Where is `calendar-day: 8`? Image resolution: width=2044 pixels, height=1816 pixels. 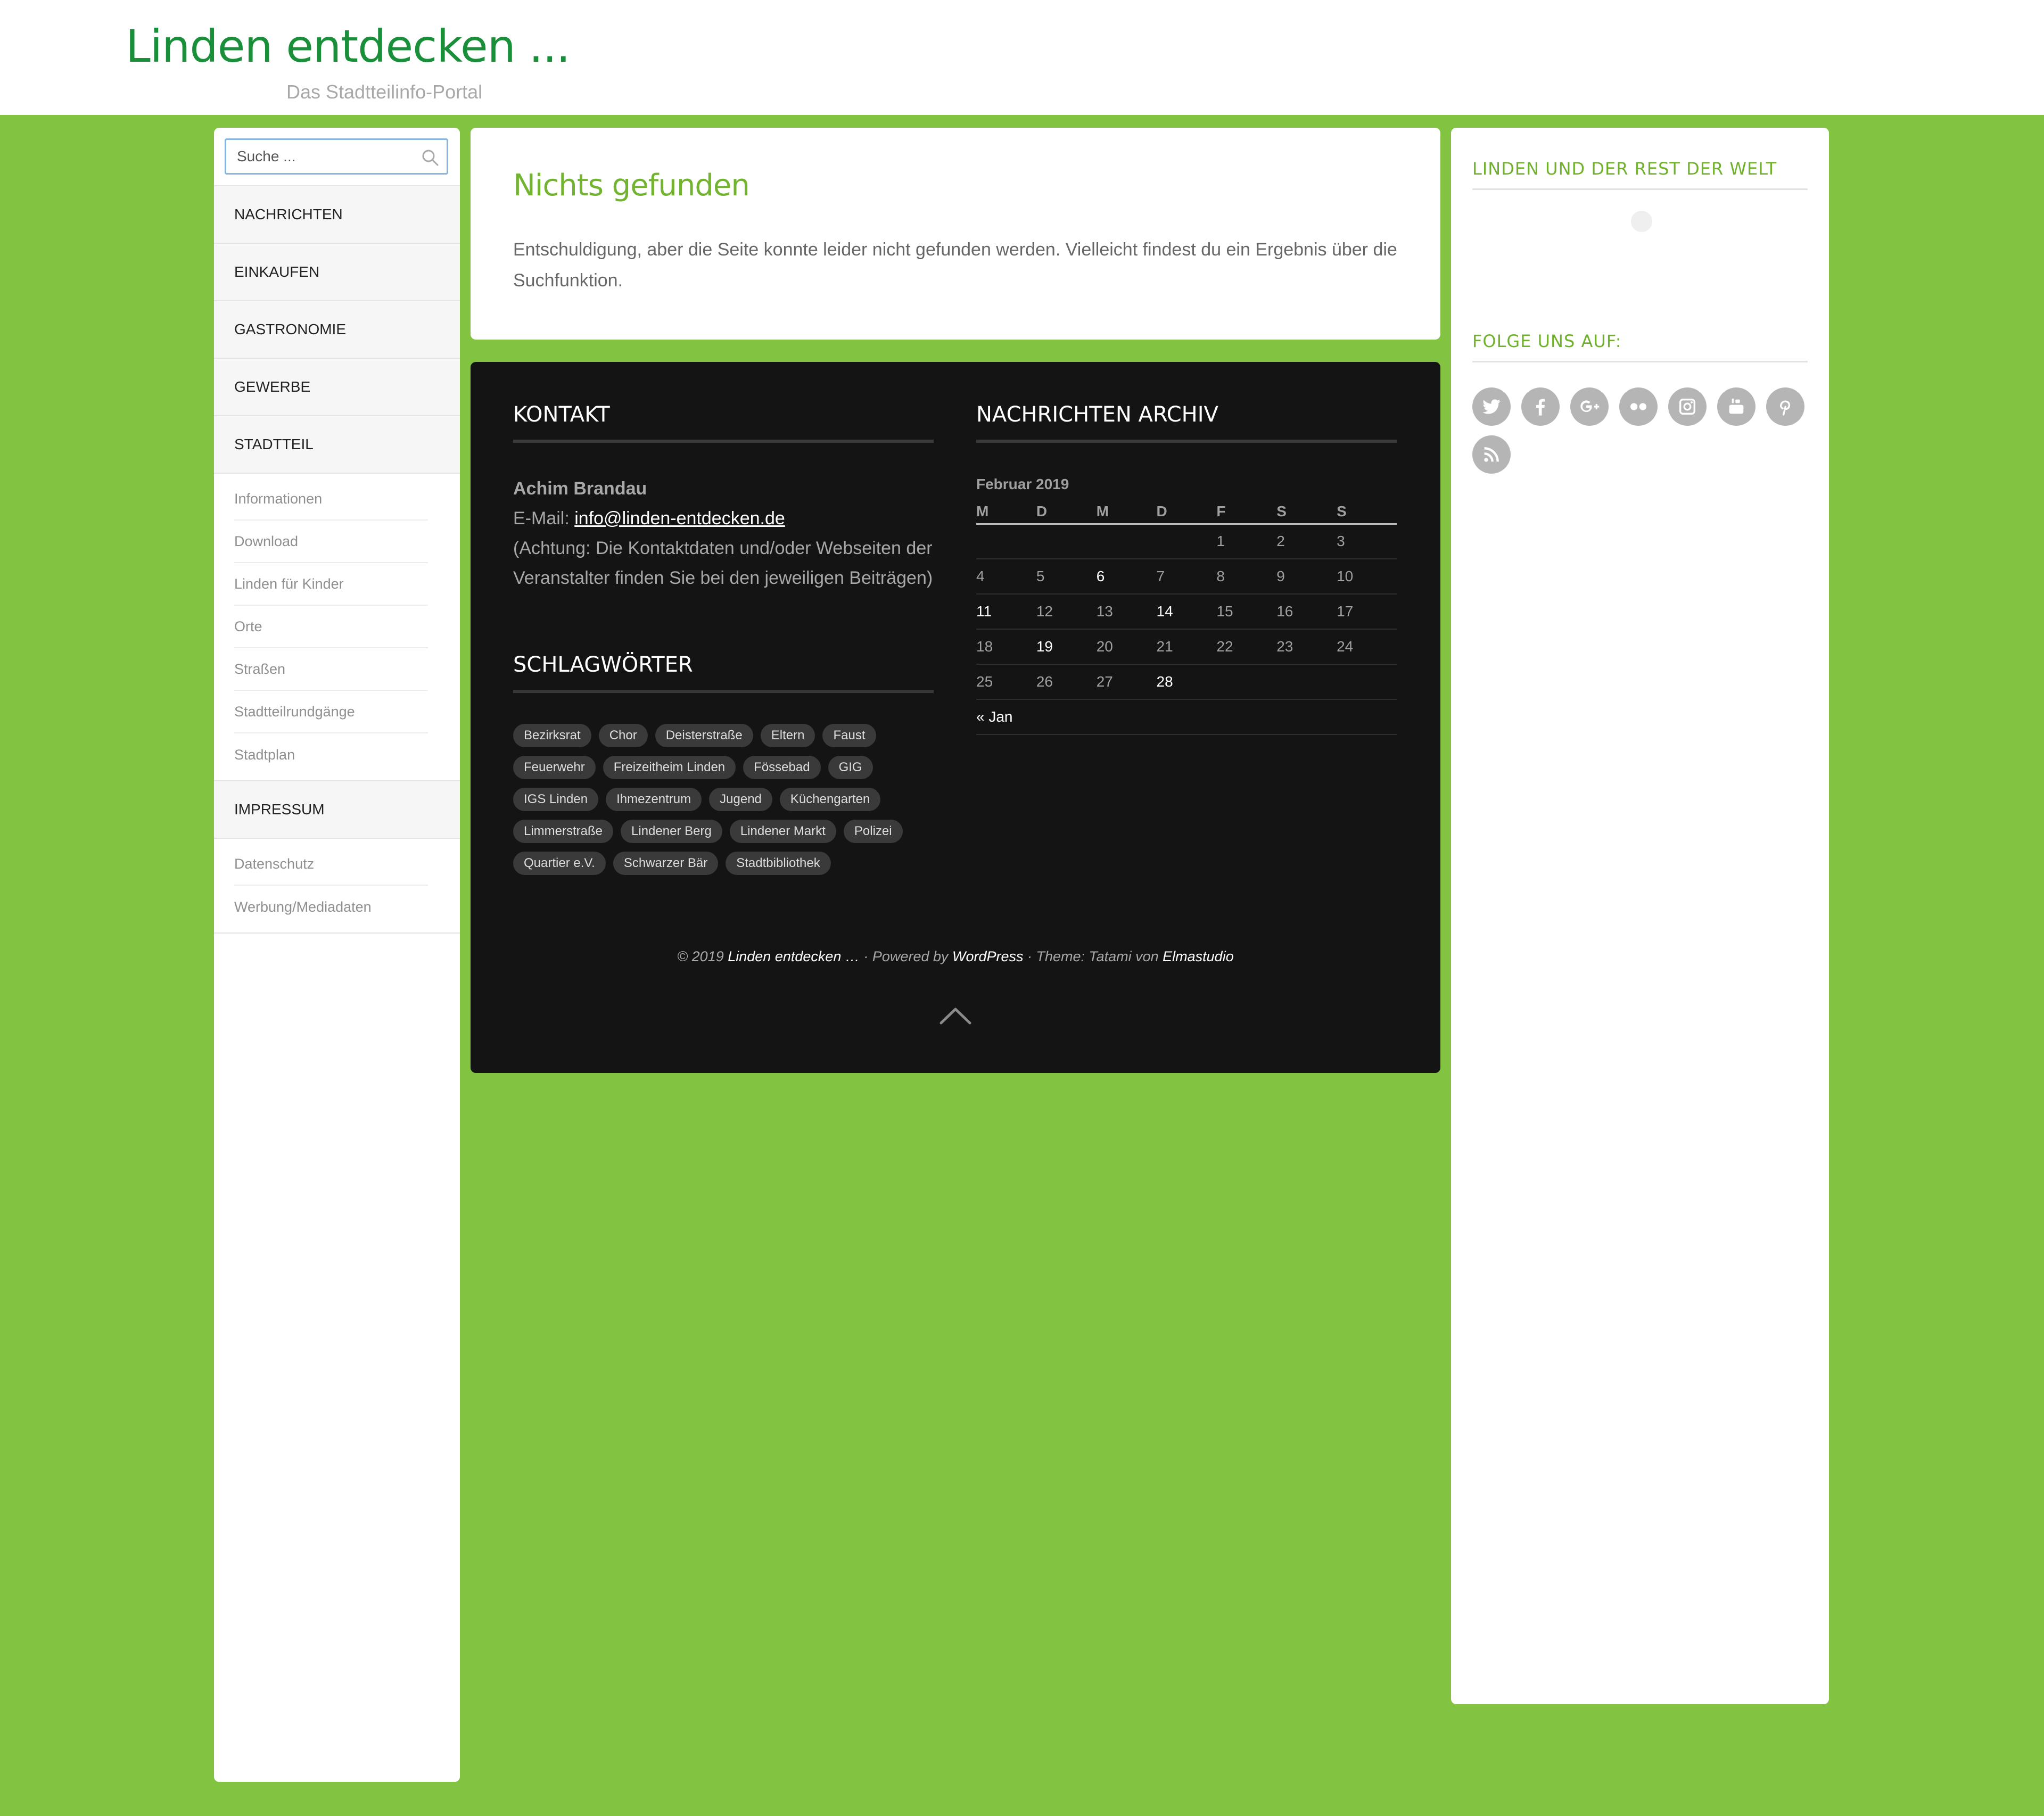 calendar-day: 8 is located at coordinates (1246, 577).